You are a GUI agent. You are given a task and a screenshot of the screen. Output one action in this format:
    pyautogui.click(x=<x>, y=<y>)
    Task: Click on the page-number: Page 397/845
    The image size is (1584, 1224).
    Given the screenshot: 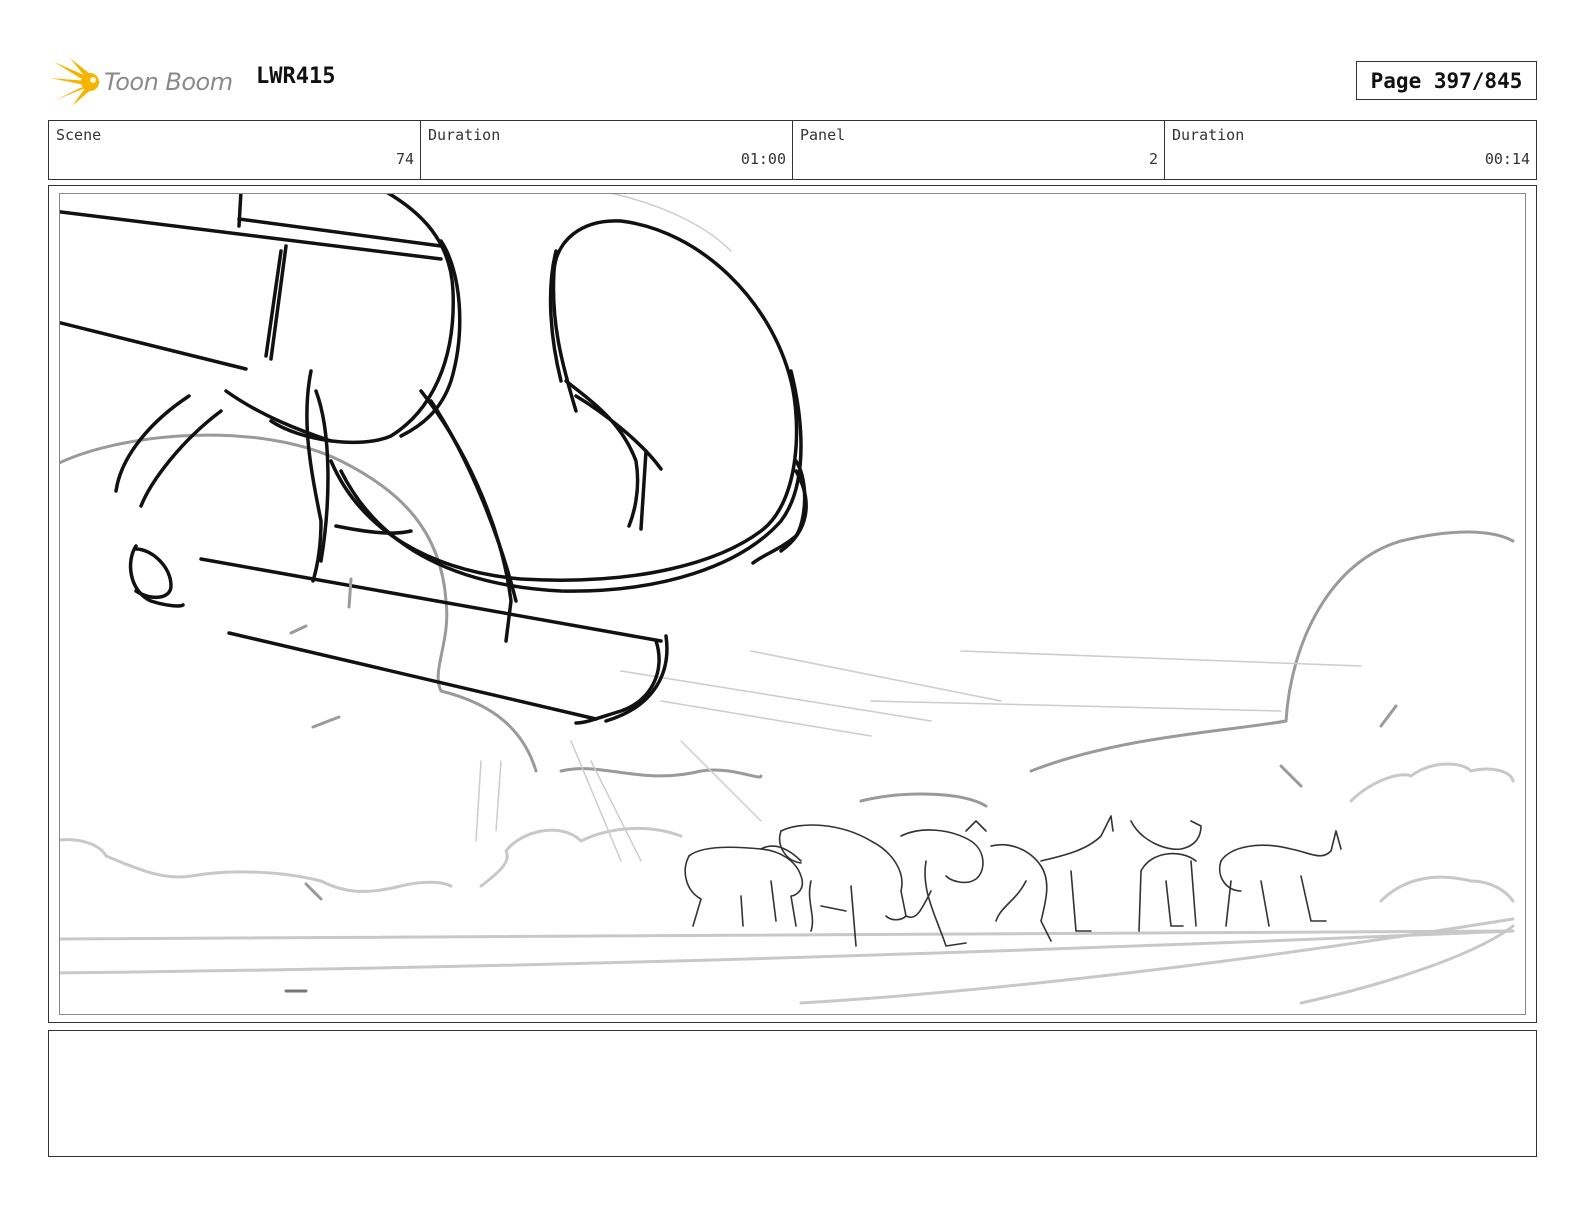 What is the action you would take?
    pyautogui.click(x=1446, y=80)
    